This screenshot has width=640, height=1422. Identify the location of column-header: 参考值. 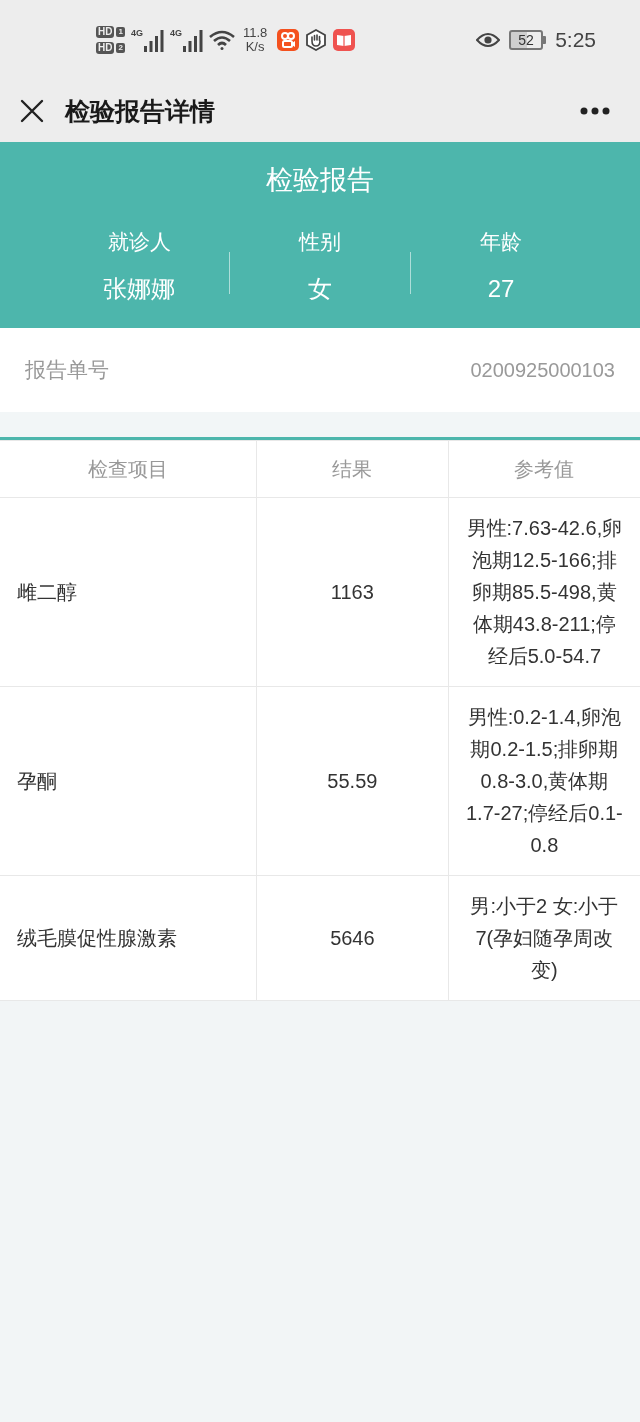
(544, 469).